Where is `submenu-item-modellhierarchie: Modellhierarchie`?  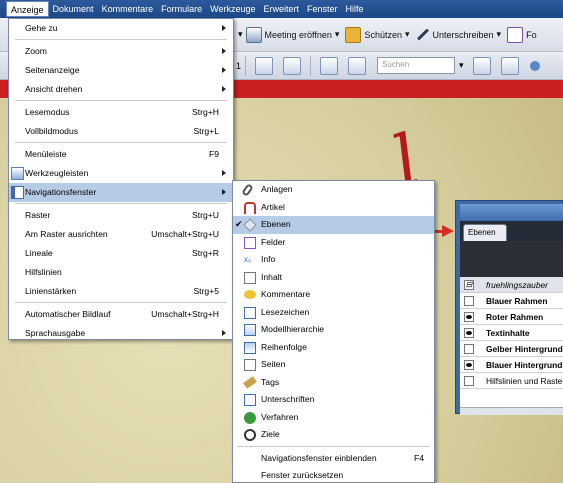
submenu-item-modellhierarchie: Modellhierarchie is located at coordinates (333, 330).